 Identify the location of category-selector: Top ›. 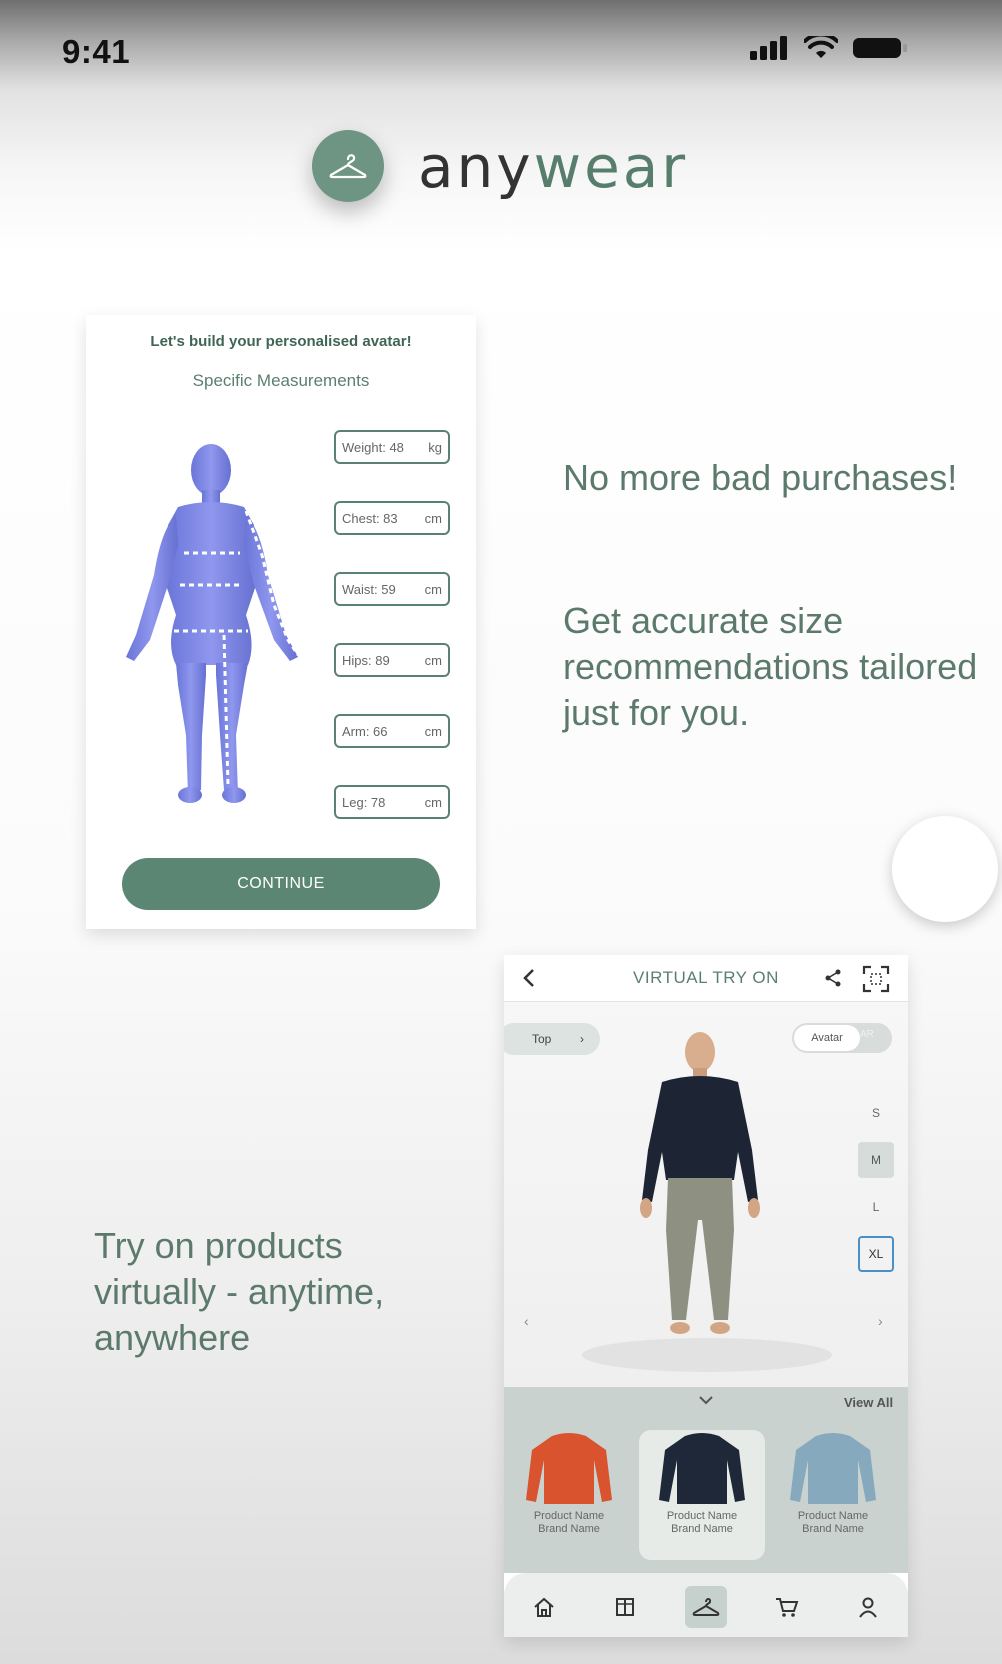
(552, 1039).